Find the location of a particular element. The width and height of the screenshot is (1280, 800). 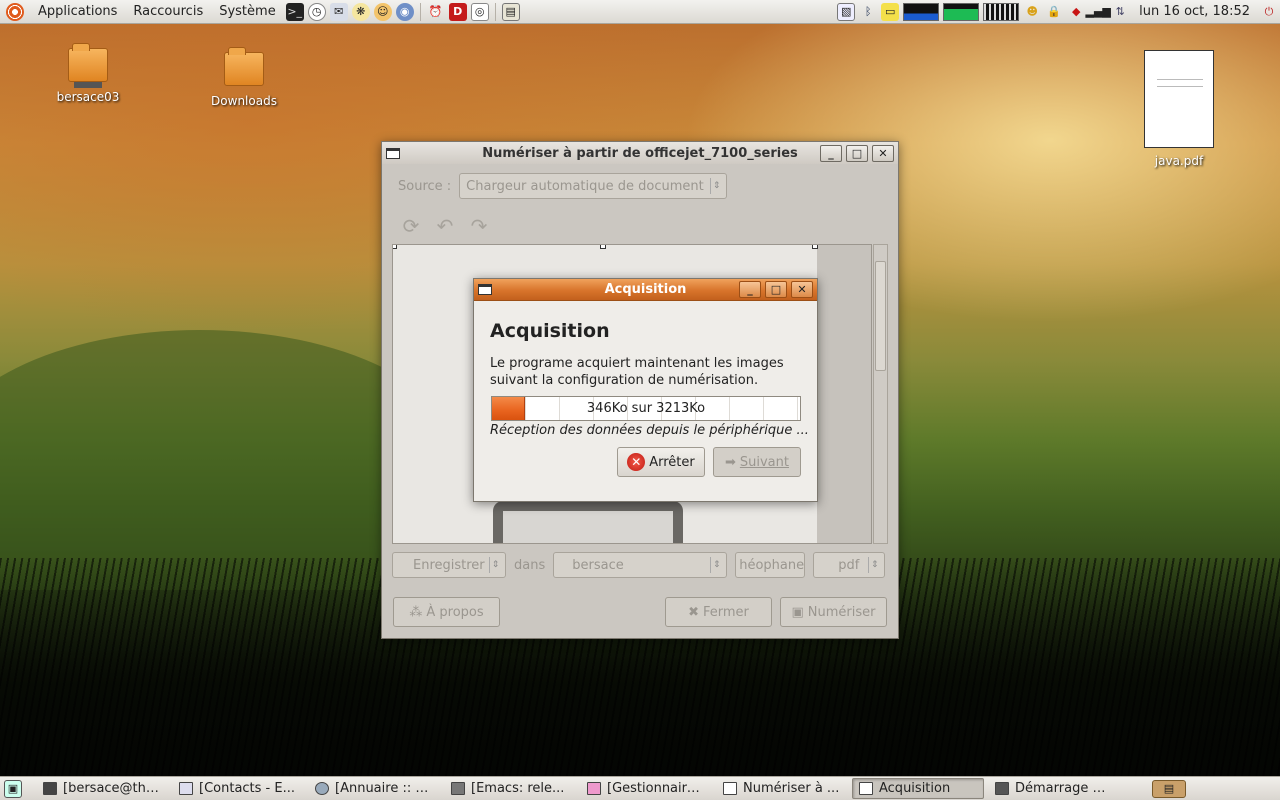

document-launcher-icon: D is located at coordinates (457, 11).